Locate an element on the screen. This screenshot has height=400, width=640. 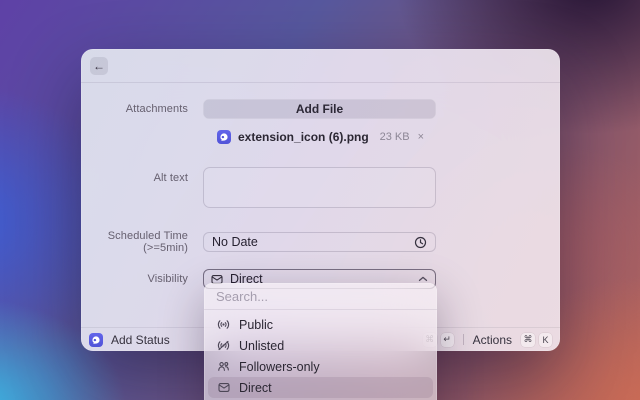
option-label: Direct is located at coordinates (255, 387).